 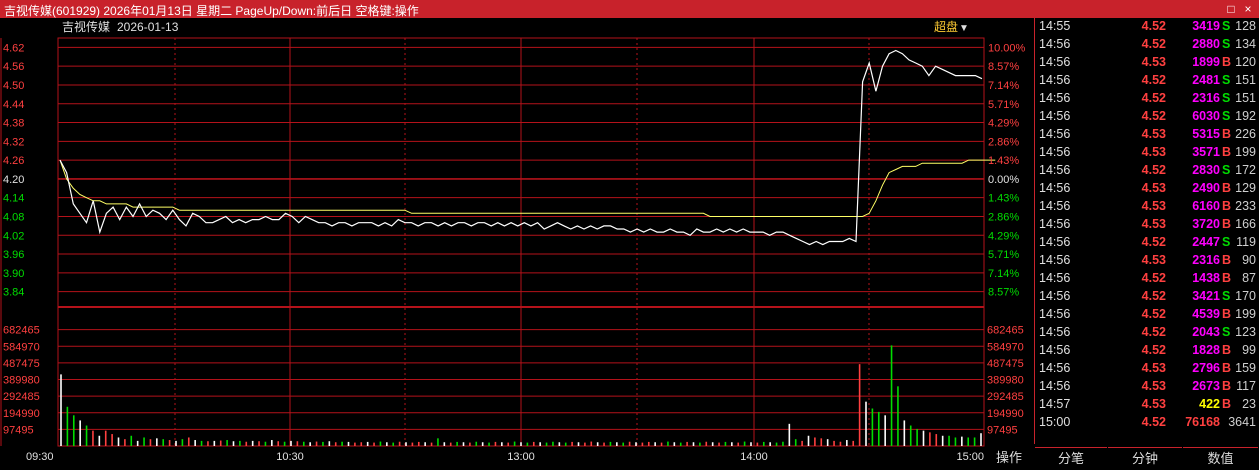 I want to click on trade-volume: 3419, so click(x=1206, y=26).